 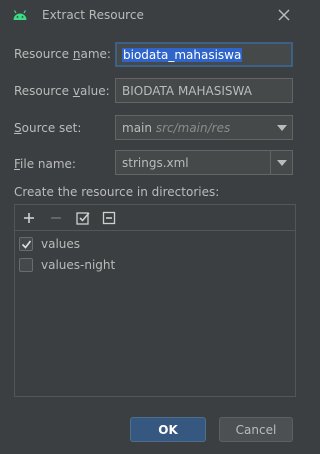 What do you see at coordinates (117, 192) in the screenshot?
I see `directories-label: Create the resource in directories:` at bounding box center [117, 192].